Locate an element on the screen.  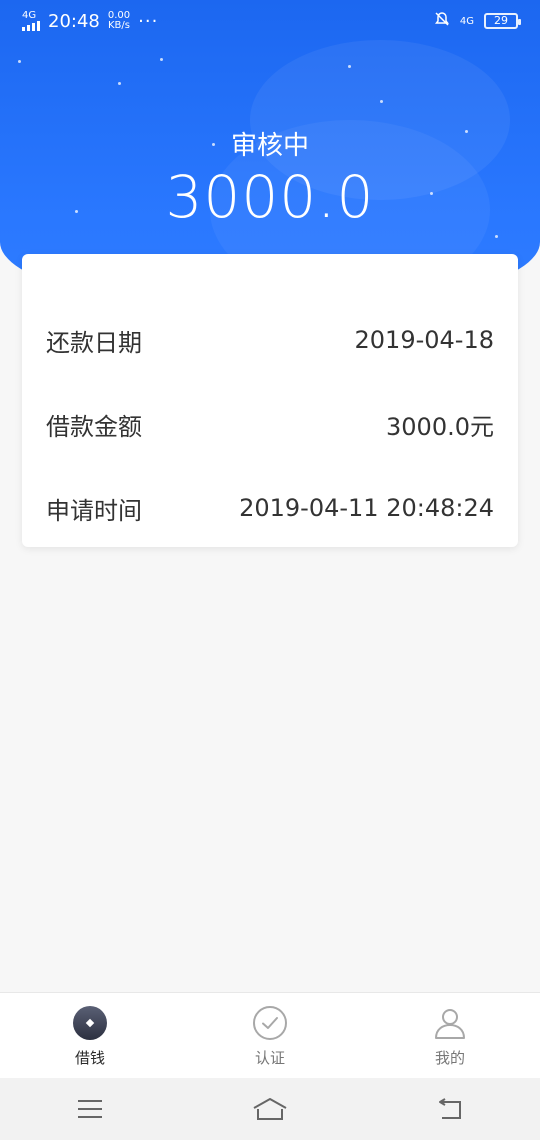
more-notifications-icon: ··· is located at coordinates (148, 21).